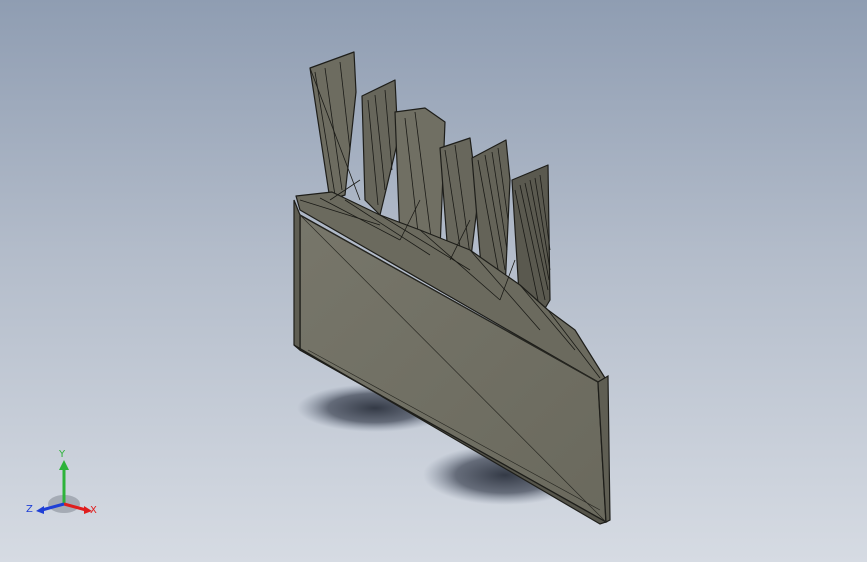 This screenshot has height=562, width=867. I want to click on z-axis-label: Z, so click(29, 509).